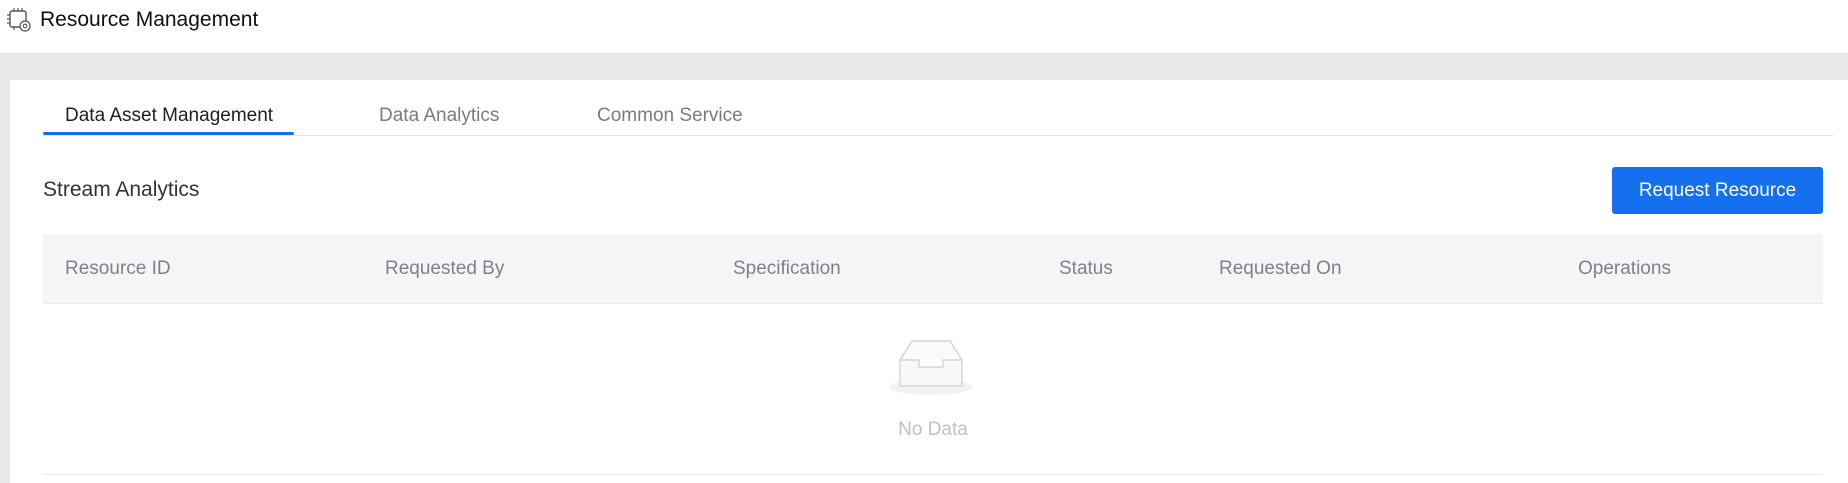 This screenshot has width=1848, height=483. What do you see at coordinates (1717, 190) in the screenshot?
I see `request-resource-button: Request Resource` at bounding box center [1717, 190].